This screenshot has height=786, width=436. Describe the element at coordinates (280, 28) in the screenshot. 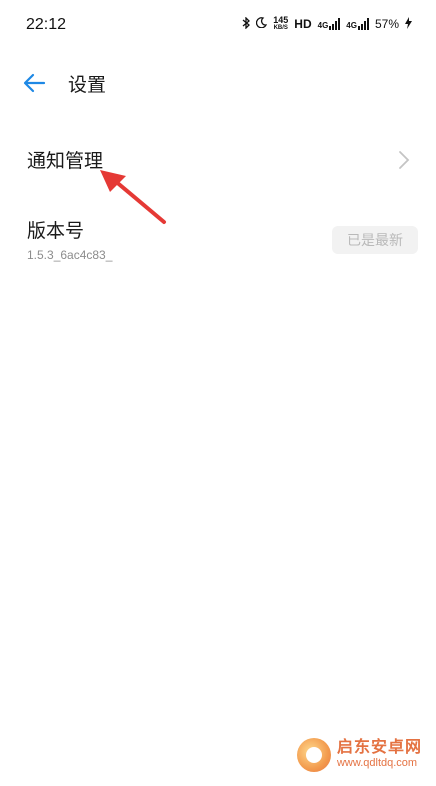

I see `network-speed-unit: KB/S` at that location.